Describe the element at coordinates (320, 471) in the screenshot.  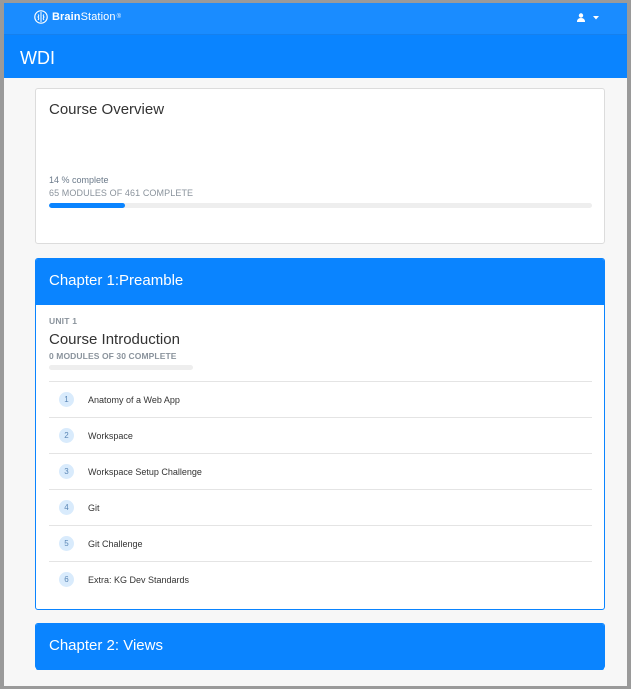
I see `lesson-item: 3 Workspace Setup Challenge` at that location.